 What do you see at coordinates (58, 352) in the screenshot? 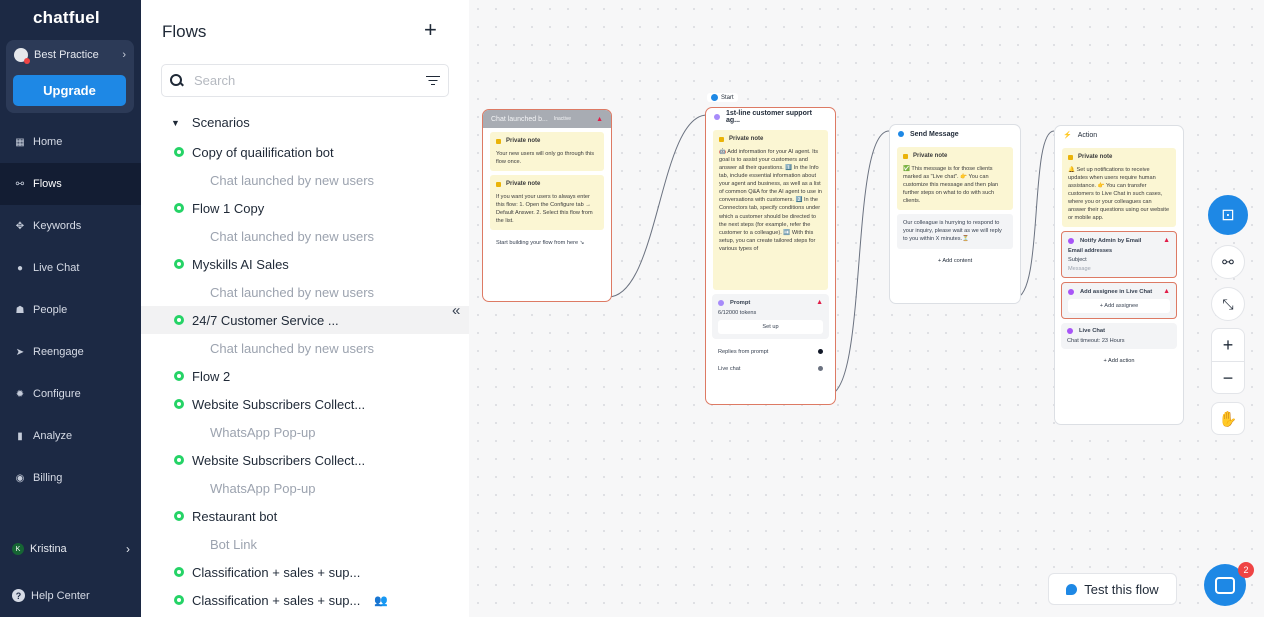
I see `nav-item-label: Reengage` at bounding box center [58, 352].